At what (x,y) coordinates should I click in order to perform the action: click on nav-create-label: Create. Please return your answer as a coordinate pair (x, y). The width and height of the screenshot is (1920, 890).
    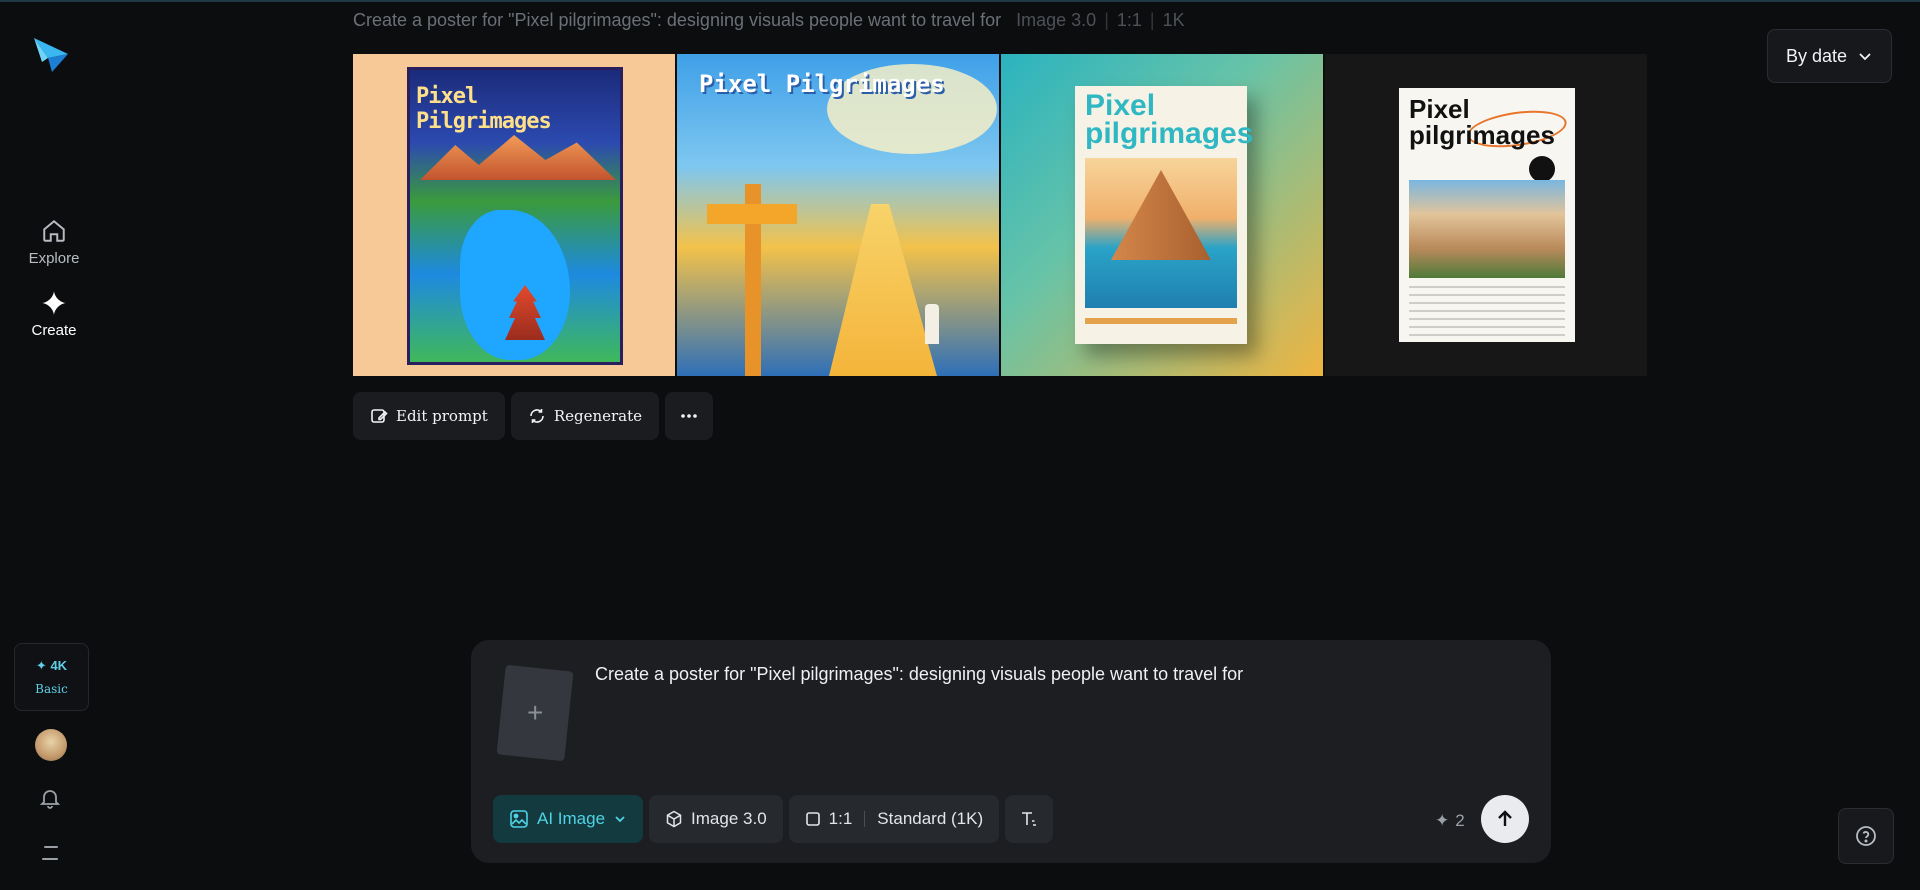
    Looking at the image, I should click on (54, 330).